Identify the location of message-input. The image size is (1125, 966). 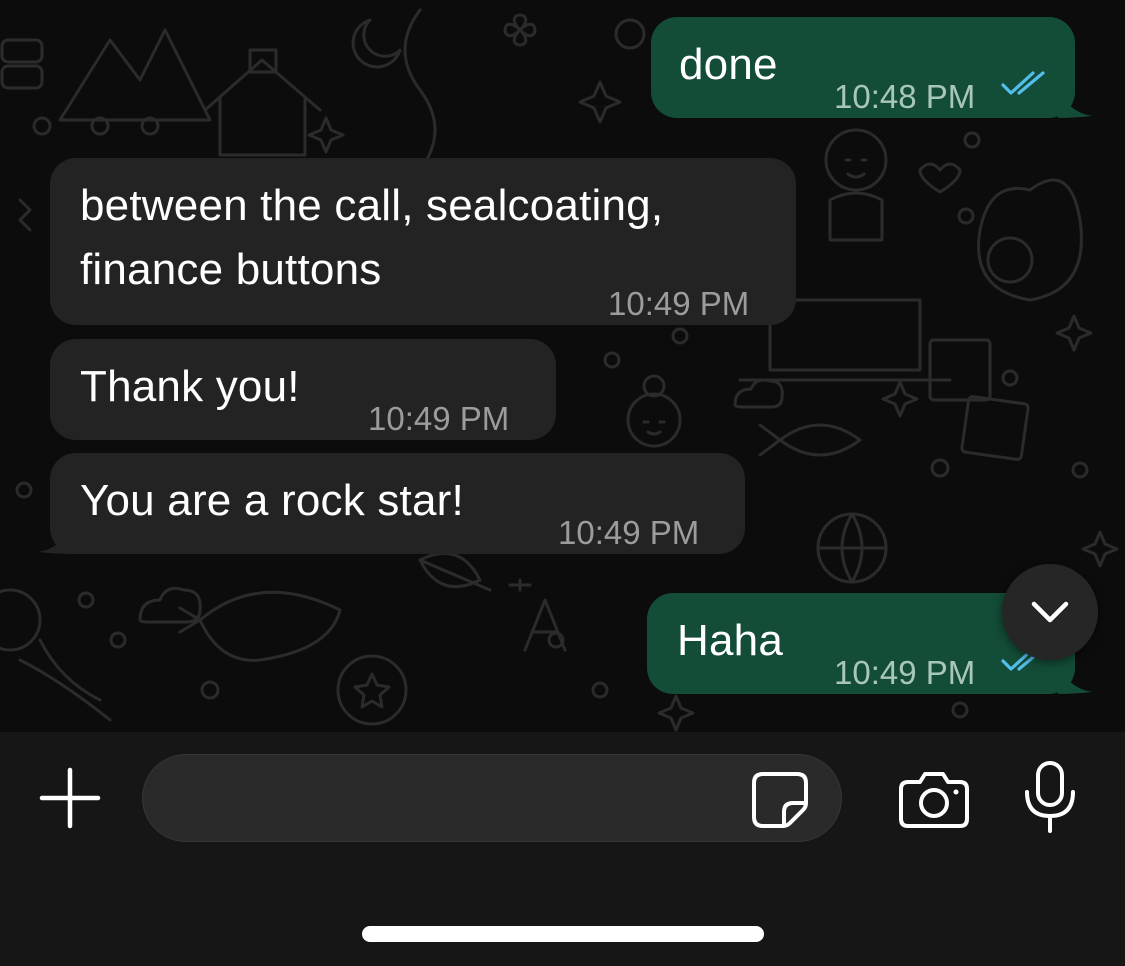
(492, 798).